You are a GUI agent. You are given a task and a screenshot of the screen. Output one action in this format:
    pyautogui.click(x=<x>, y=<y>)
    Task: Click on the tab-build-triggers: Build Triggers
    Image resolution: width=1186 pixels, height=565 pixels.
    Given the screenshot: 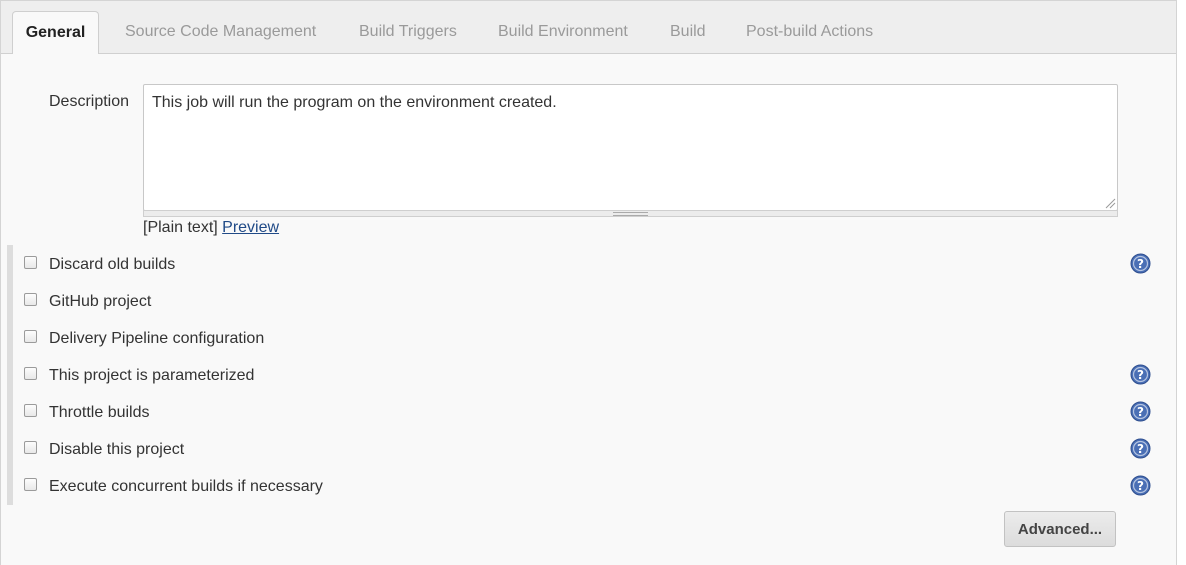 What is the action you would take?
    pyautogui.click(x=408, y=32)
    